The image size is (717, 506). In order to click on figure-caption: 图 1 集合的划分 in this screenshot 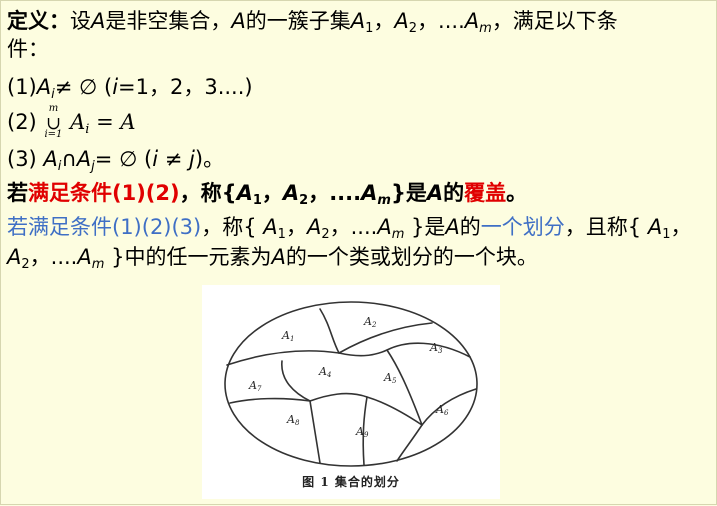, I will do `click(351, 482)`.